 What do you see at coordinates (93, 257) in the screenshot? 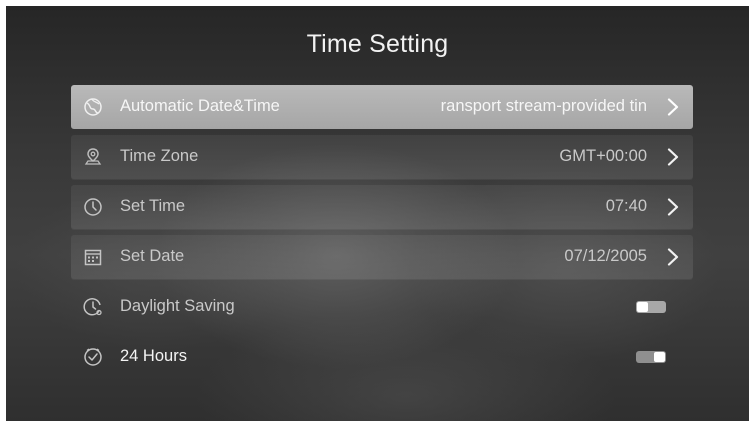
I see `calendar-icon` at bounding box center [93, 257].